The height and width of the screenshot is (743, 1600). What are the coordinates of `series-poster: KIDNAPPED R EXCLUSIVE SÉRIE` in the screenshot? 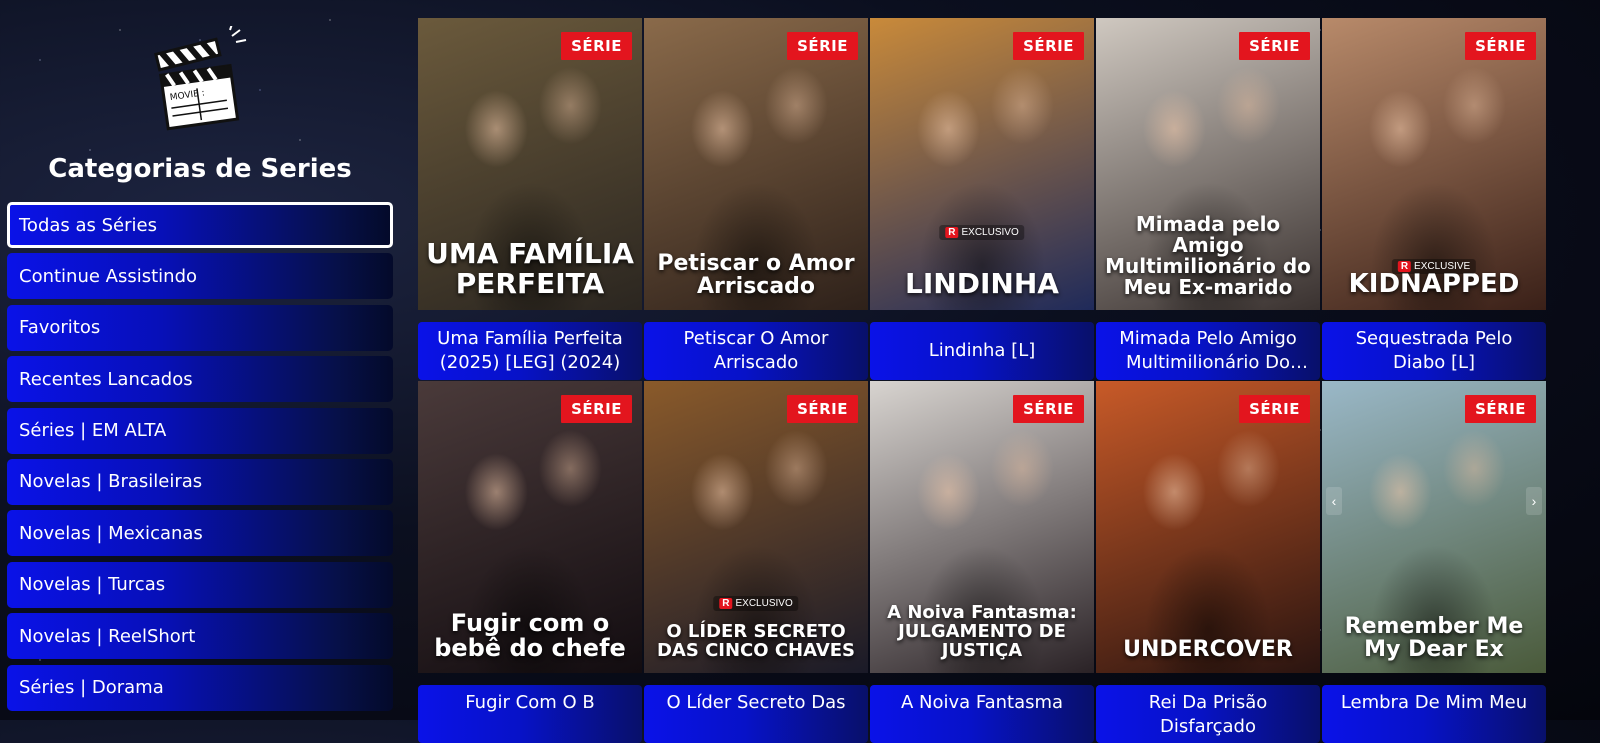 It's located at (1434, 164).